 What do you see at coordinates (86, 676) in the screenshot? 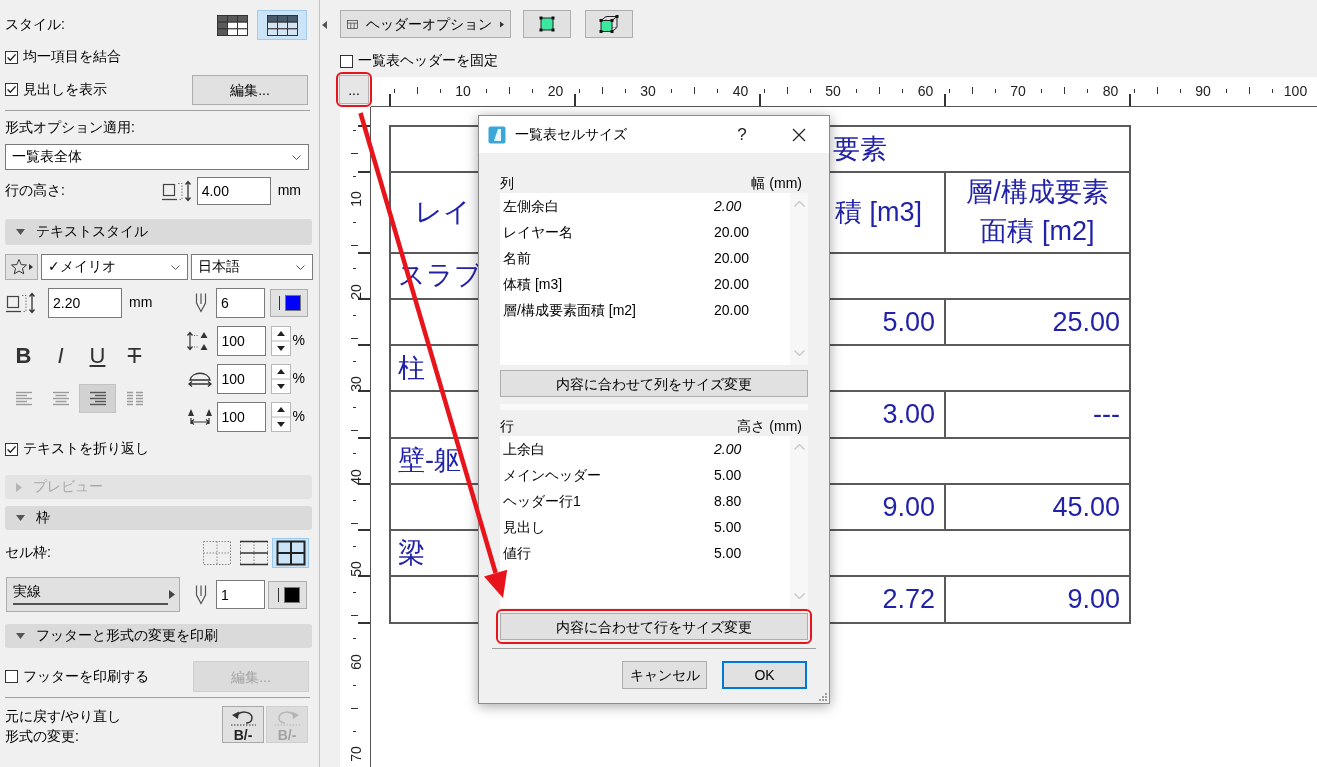
I see `checkbox-label: フッターを印刷する` at bounding box center [86, 676].